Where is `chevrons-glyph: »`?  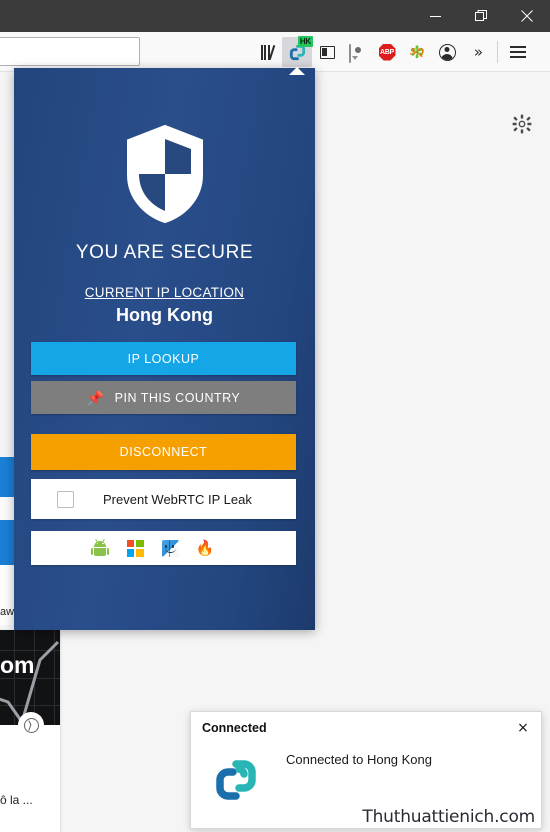 chevrons-glyph: » is located at coordinates (478, 51).